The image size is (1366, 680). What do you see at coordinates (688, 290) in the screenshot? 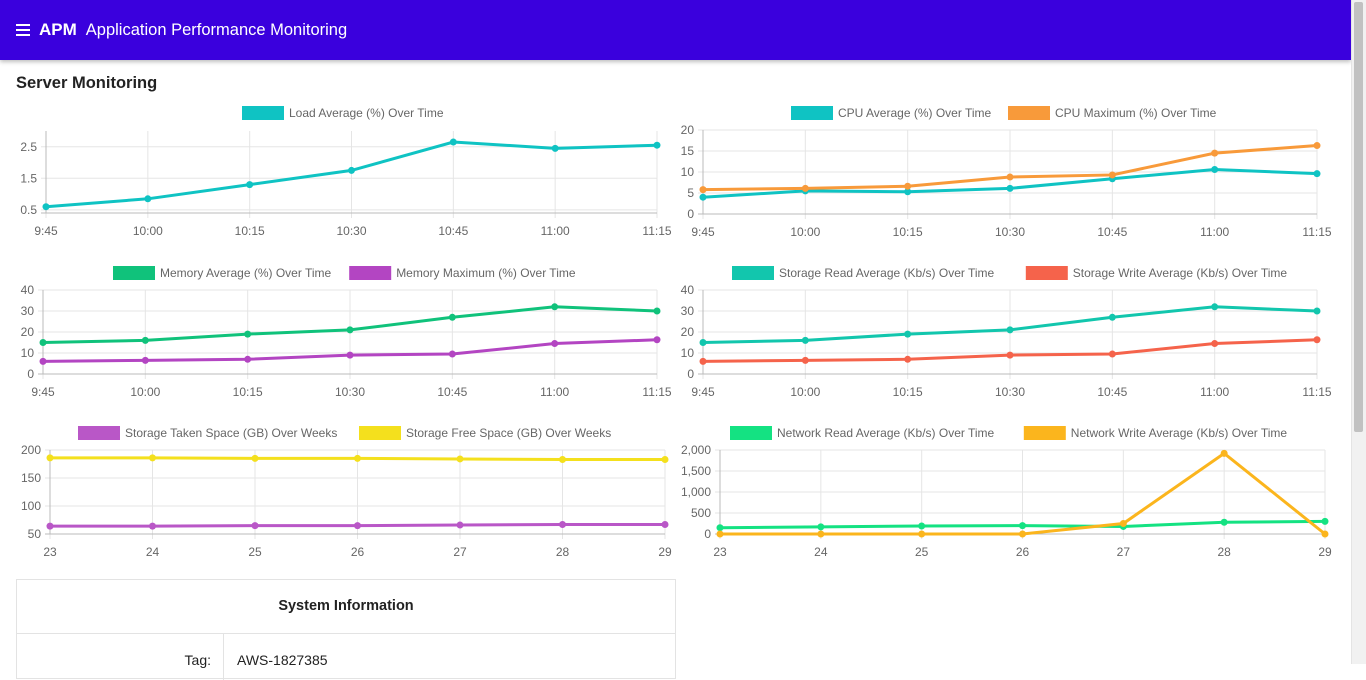
I see `y-tick-label: 40` at bounding box center [688, 290].